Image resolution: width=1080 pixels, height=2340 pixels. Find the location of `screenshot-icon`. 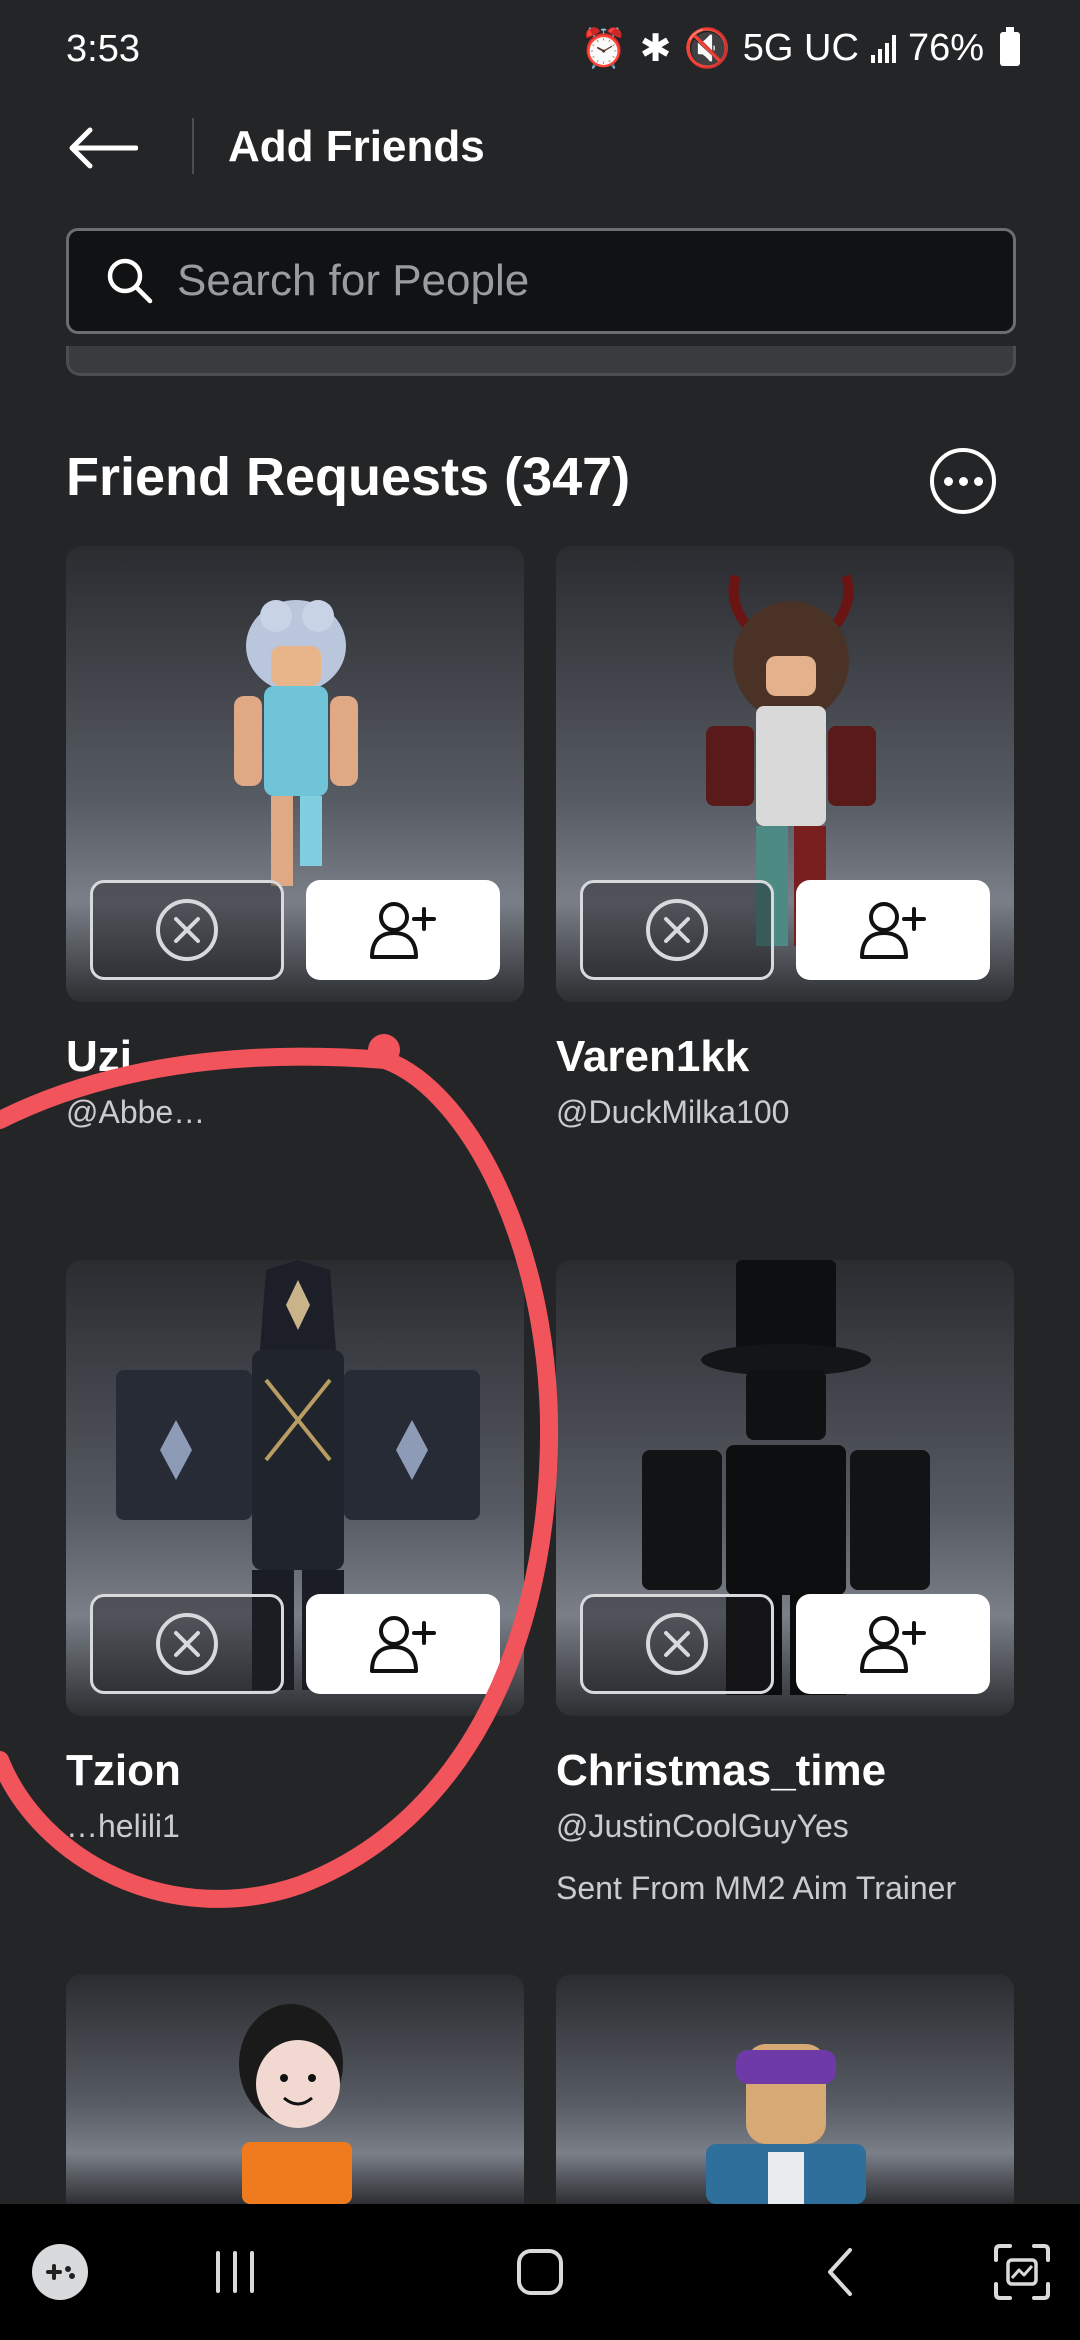

screenshot-icon is located at coordinates (1022, 2272).